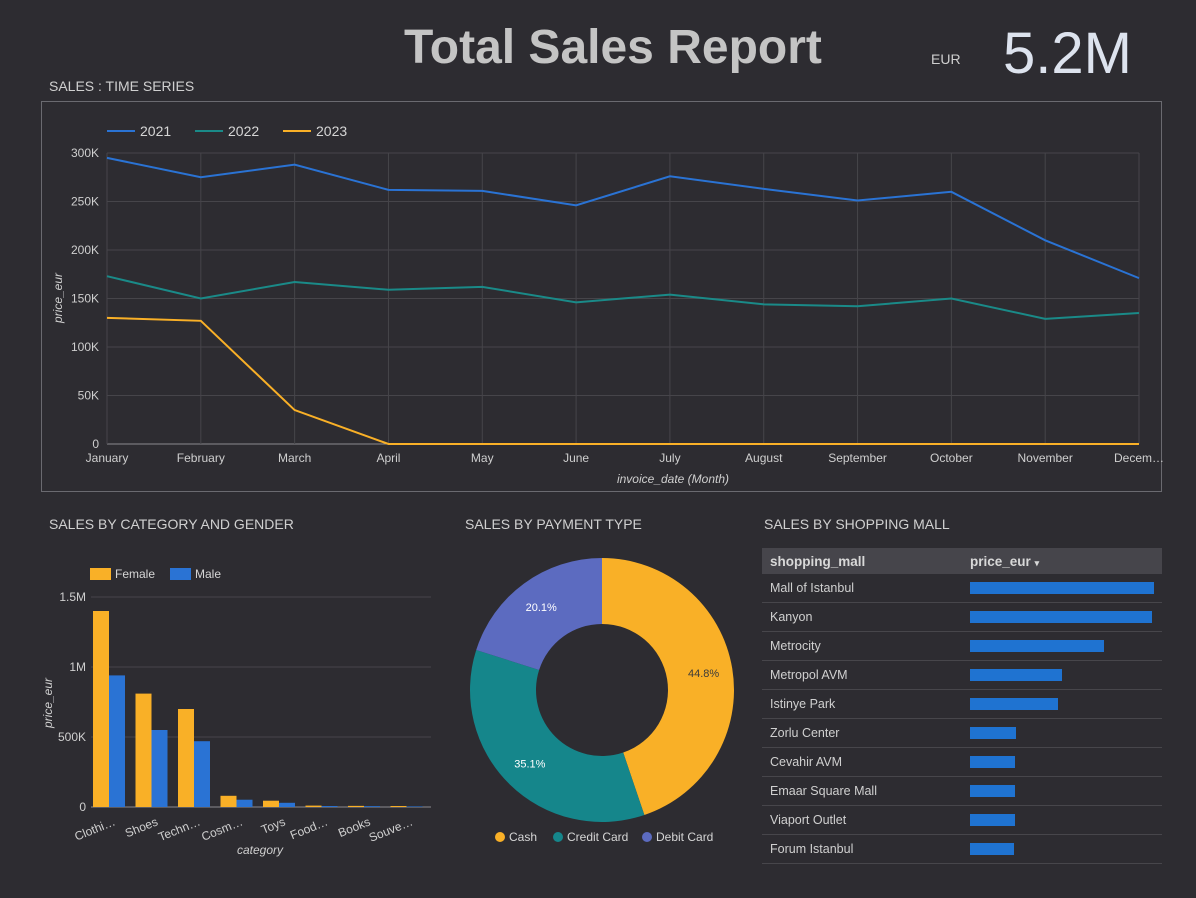 The image size is (1196, 898). What do you see at coordinates (208, 574) in the screenshot?
I see `legend-label-male: Male` at bounding box center [208, 574].